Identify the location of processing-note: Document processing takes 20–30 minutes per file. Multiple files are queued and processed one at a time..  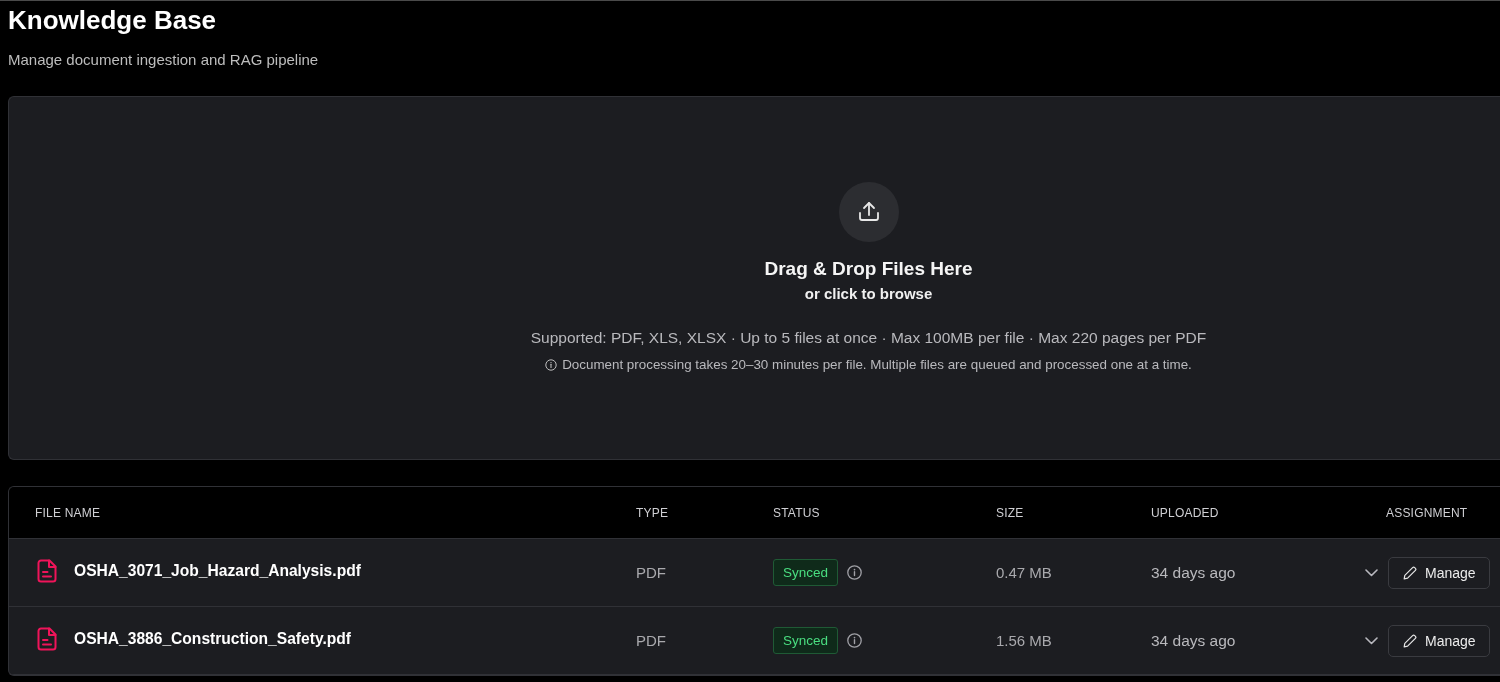
(877, 365).